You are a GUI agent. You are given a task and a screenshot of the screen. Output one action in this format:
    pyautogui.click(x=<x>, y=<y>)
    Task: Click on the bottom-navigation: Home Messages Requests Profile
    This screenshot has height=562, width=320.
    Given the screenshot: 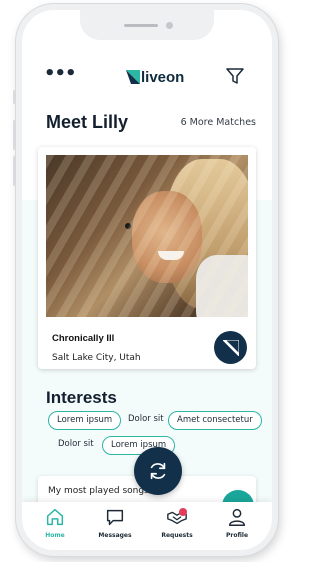 What is the action you would take?
    pyautogui.click(x=147, y=526)
    